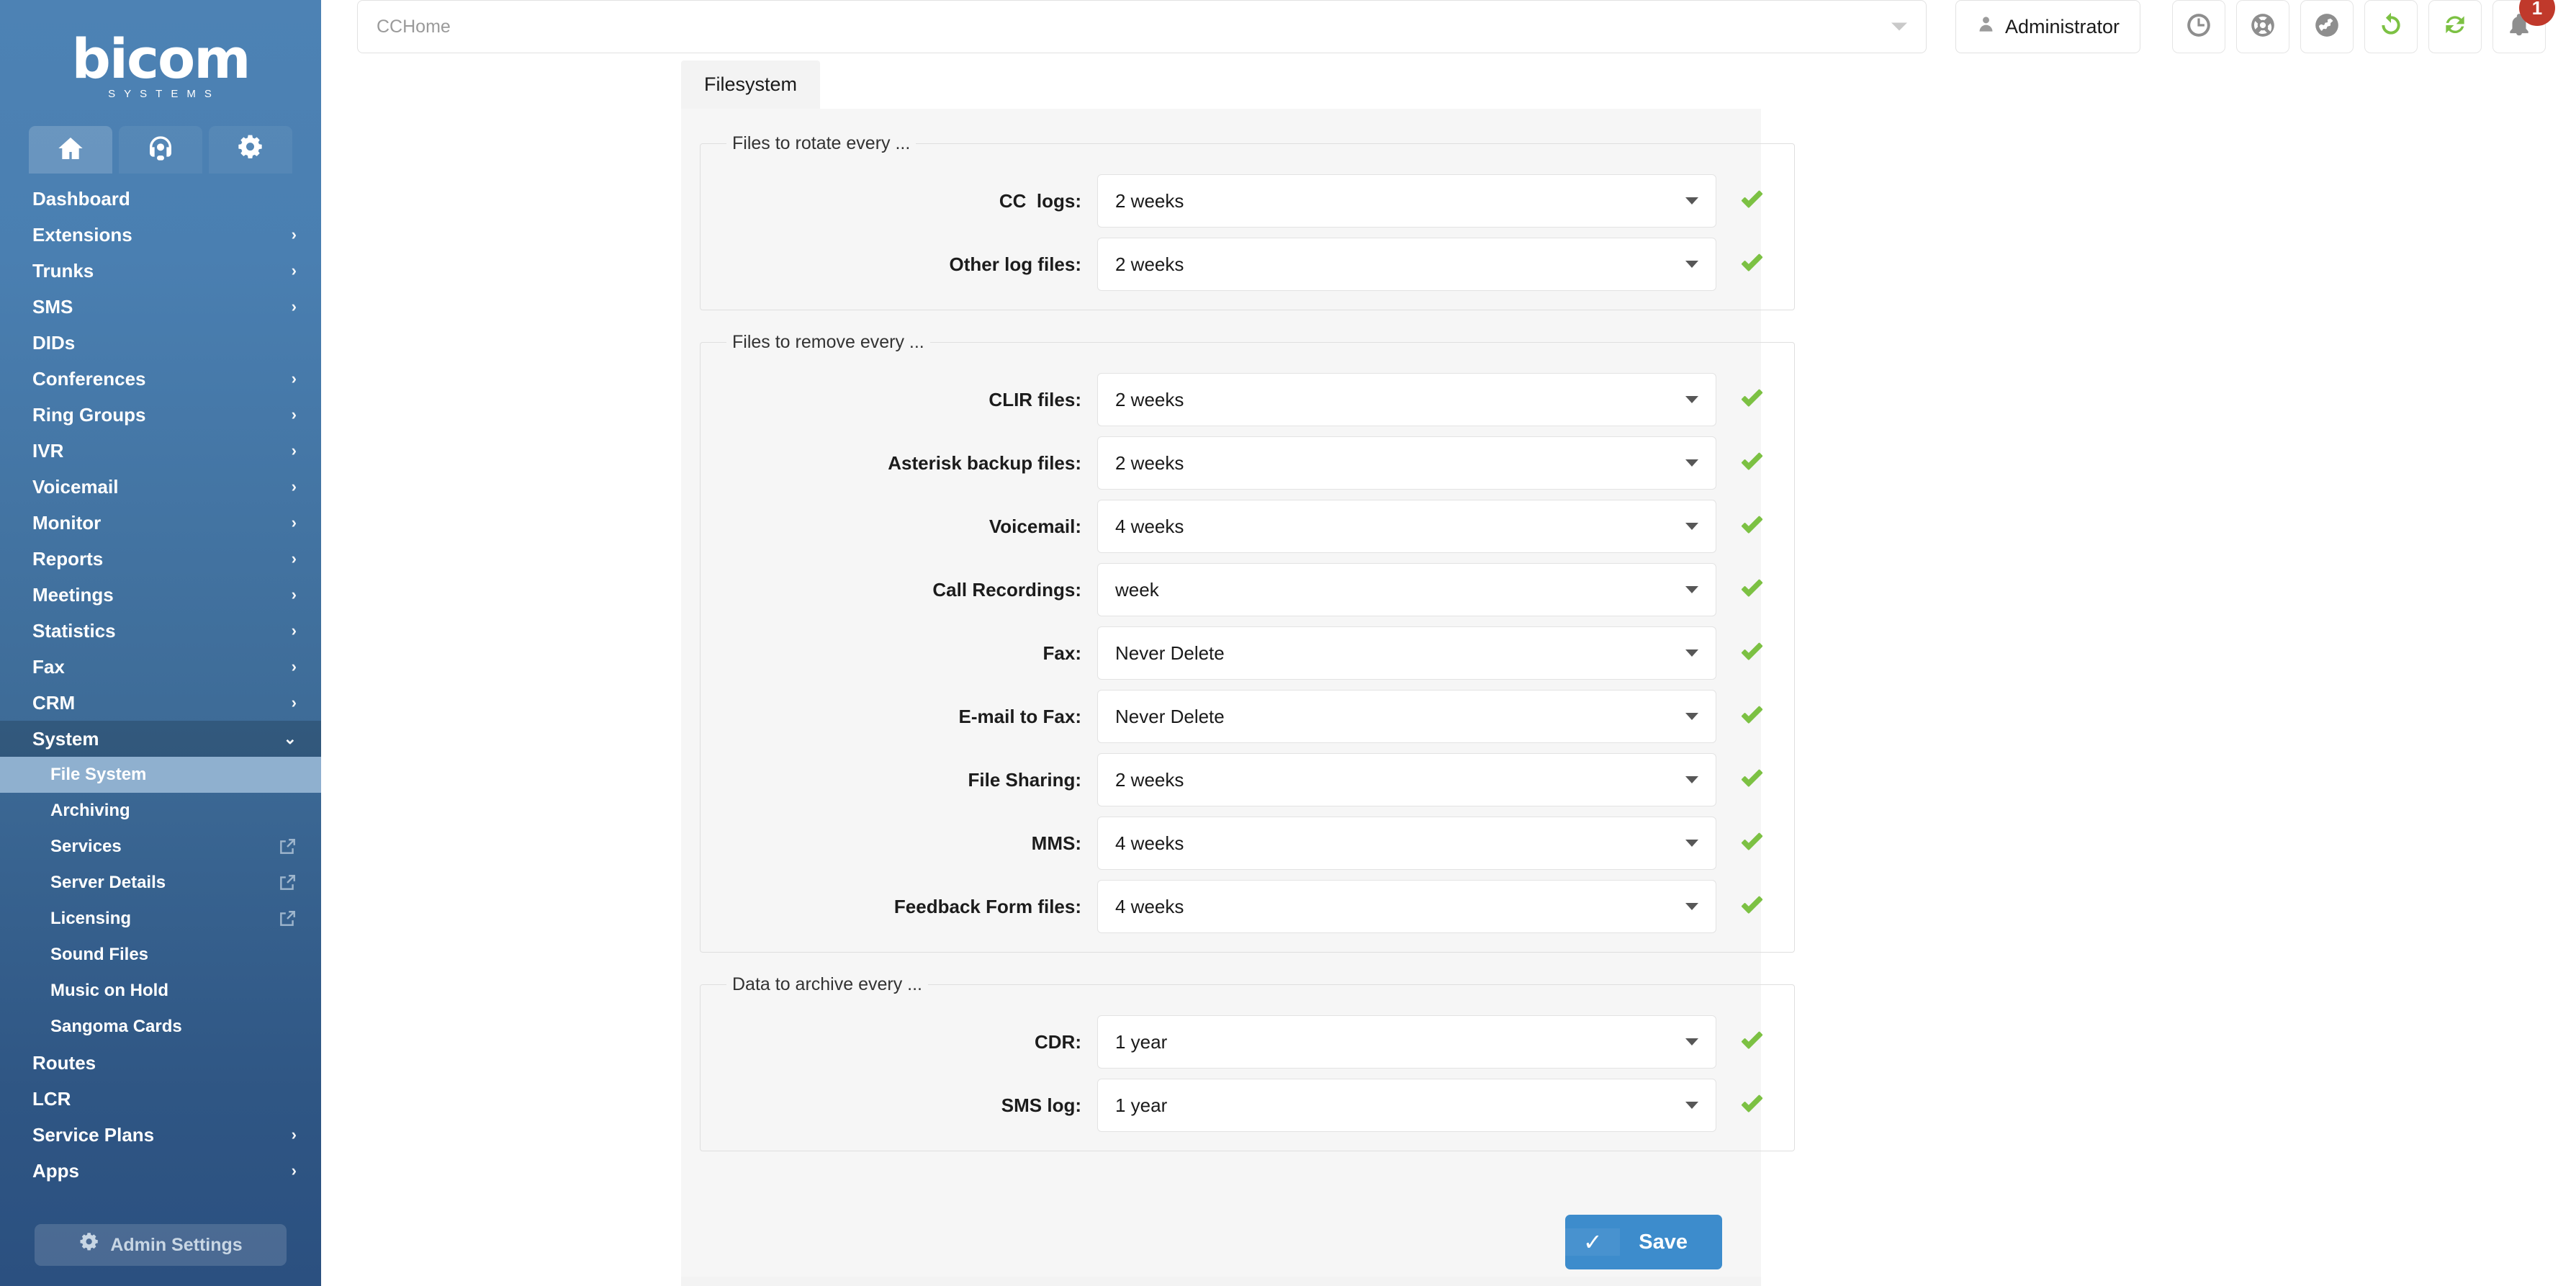  What do you see at coordinates (54, 342) in the screenshot?
I see `sidebar-item-label: DIDs` at bounding box center [54, 342].